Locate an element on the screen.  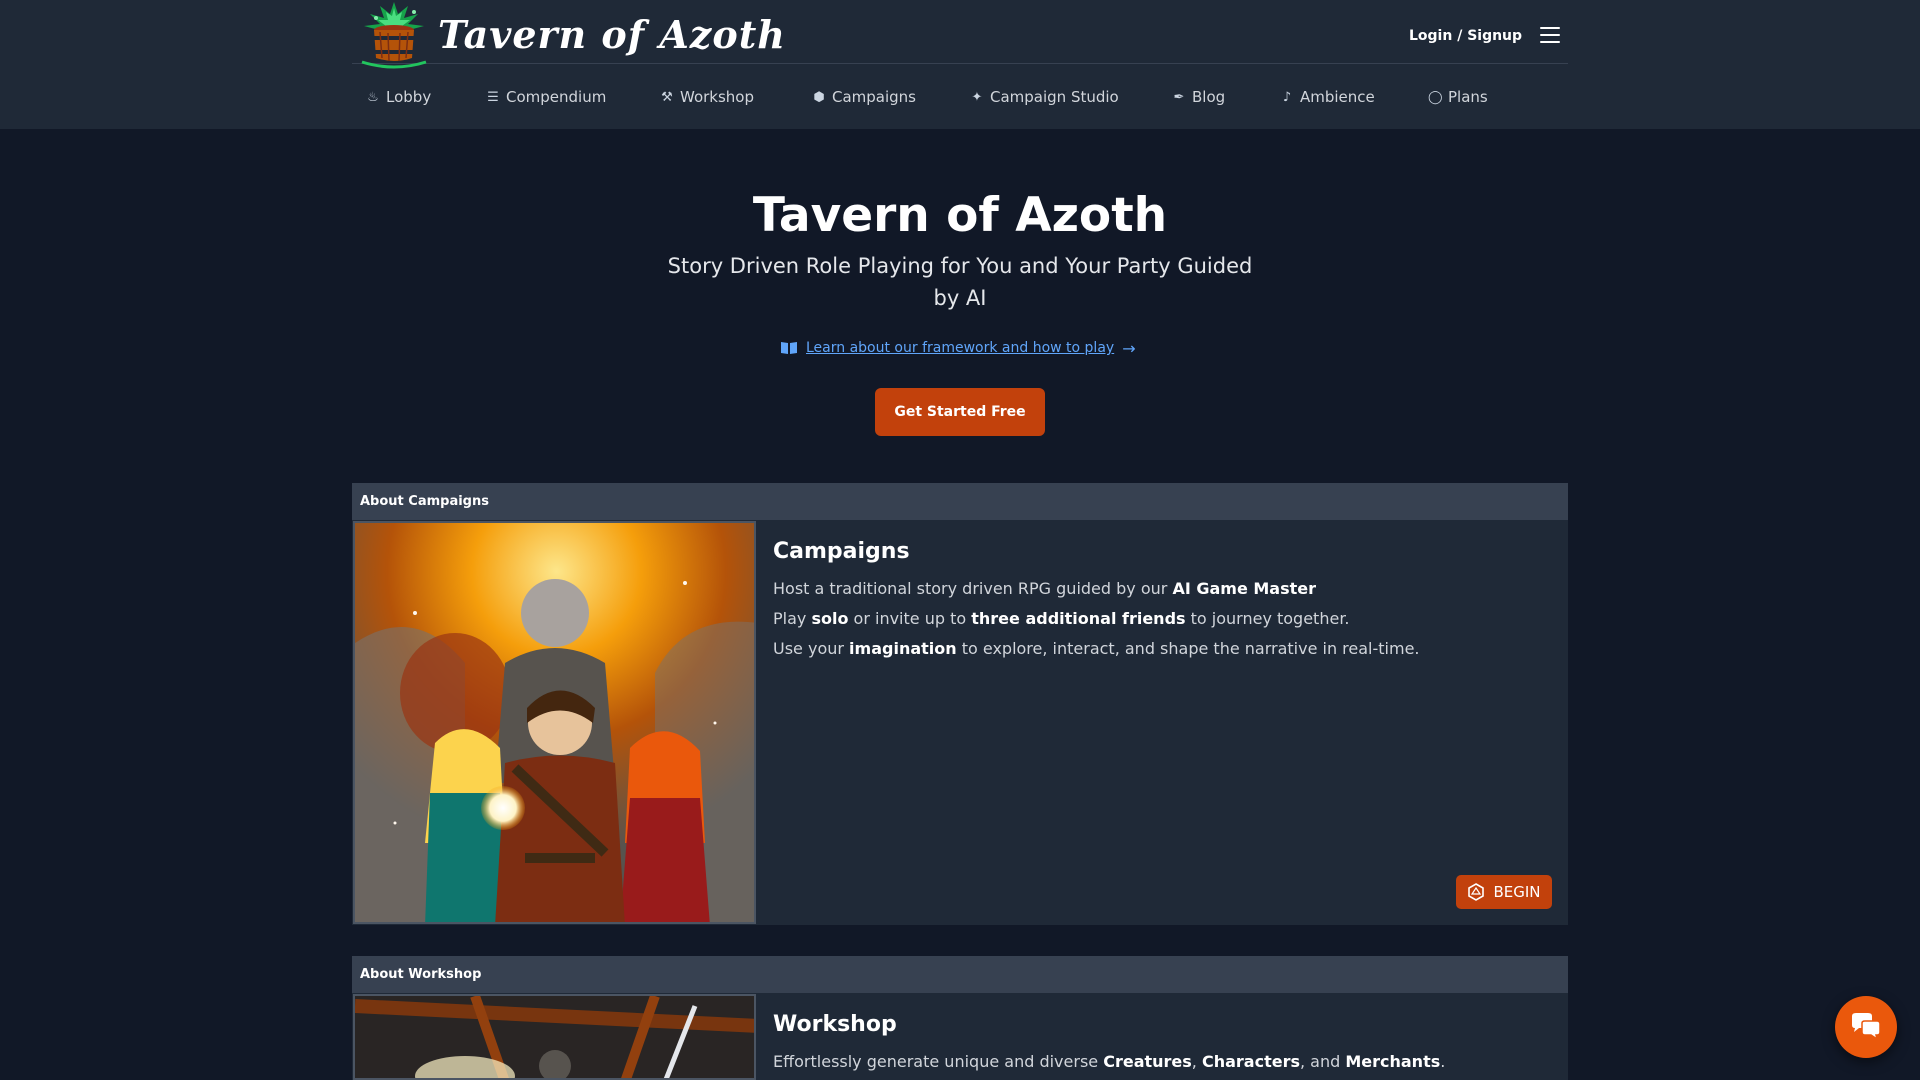
section-title: Workshop is located at coordinates (835, 1024).